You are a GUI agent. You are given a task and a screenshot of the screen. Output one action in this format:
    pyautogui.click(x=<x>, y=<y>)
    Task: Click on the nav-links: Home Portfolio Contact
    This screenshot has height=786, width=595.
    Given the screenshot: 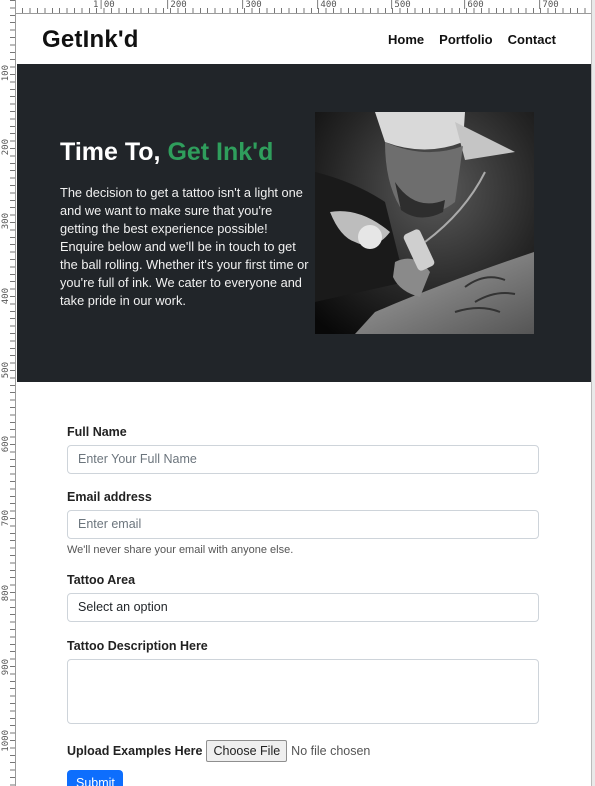 What is the action you would take?
    pyautogui.click(x=472, y=39)
    